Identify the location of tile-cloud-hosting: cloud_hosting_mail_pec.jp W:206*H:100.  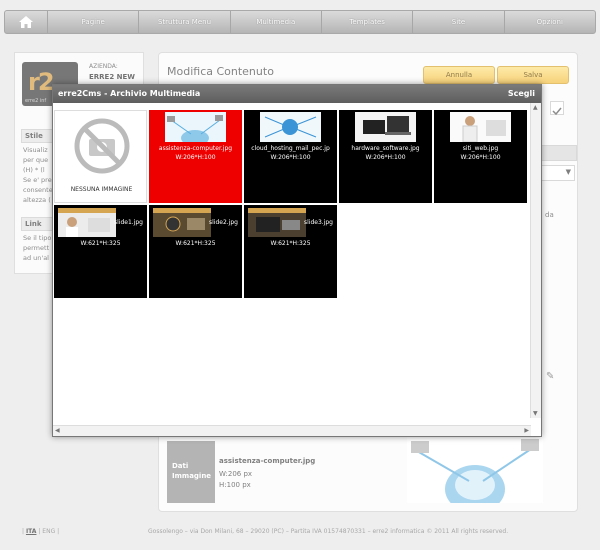
(290, 156).